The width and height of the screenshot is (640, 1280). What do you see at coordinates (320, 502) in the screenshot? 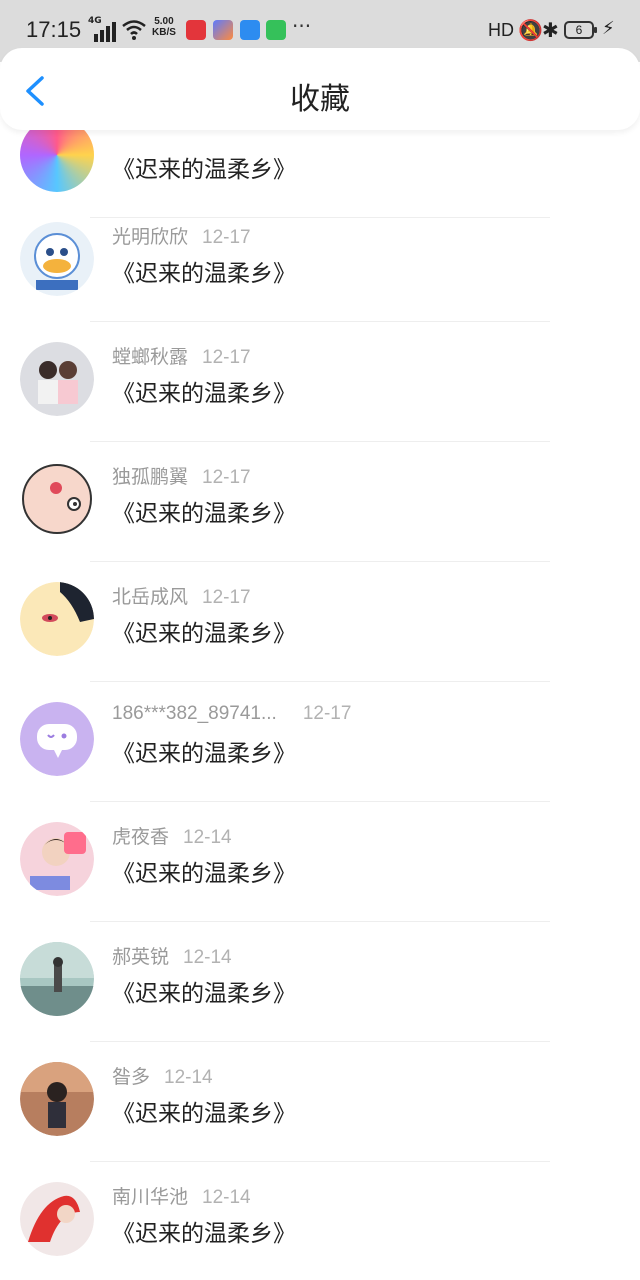
I see `list-item: 独孤鹏翼 12-17 《迟来的温柔乡》` at bounding box center [320, 502].